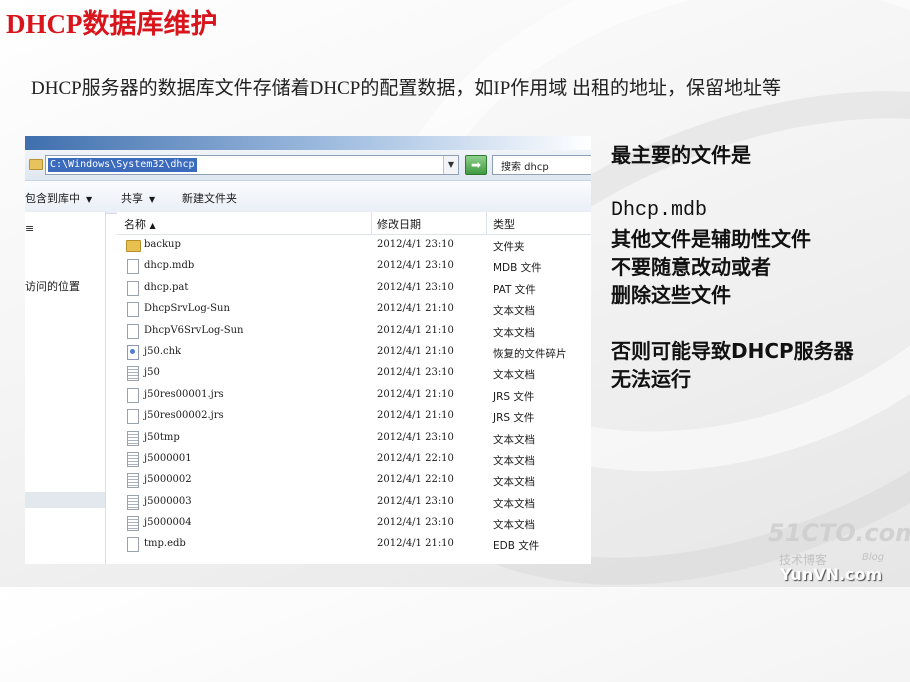  Describe the element at coordinates (65, 500) in the screenshot. I see `nav-divider` at that location.